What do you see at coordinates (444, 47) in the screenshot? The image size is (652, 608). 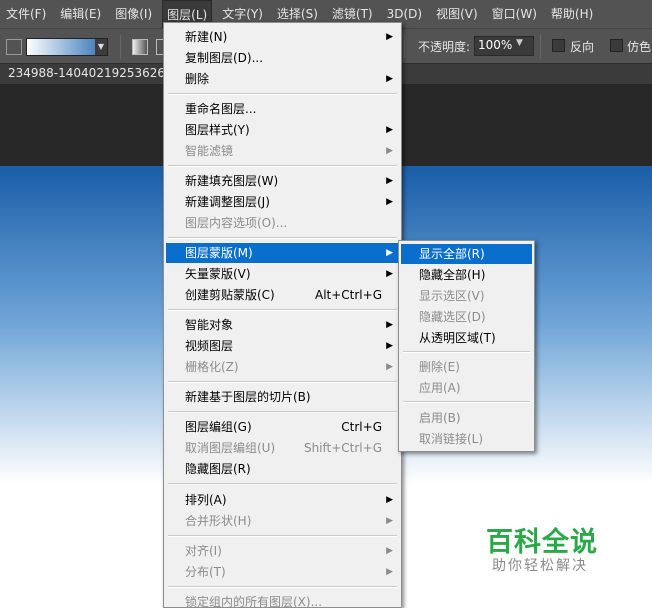 I see `opacity-label: 不透明度:` at bounding box center [444, 47].